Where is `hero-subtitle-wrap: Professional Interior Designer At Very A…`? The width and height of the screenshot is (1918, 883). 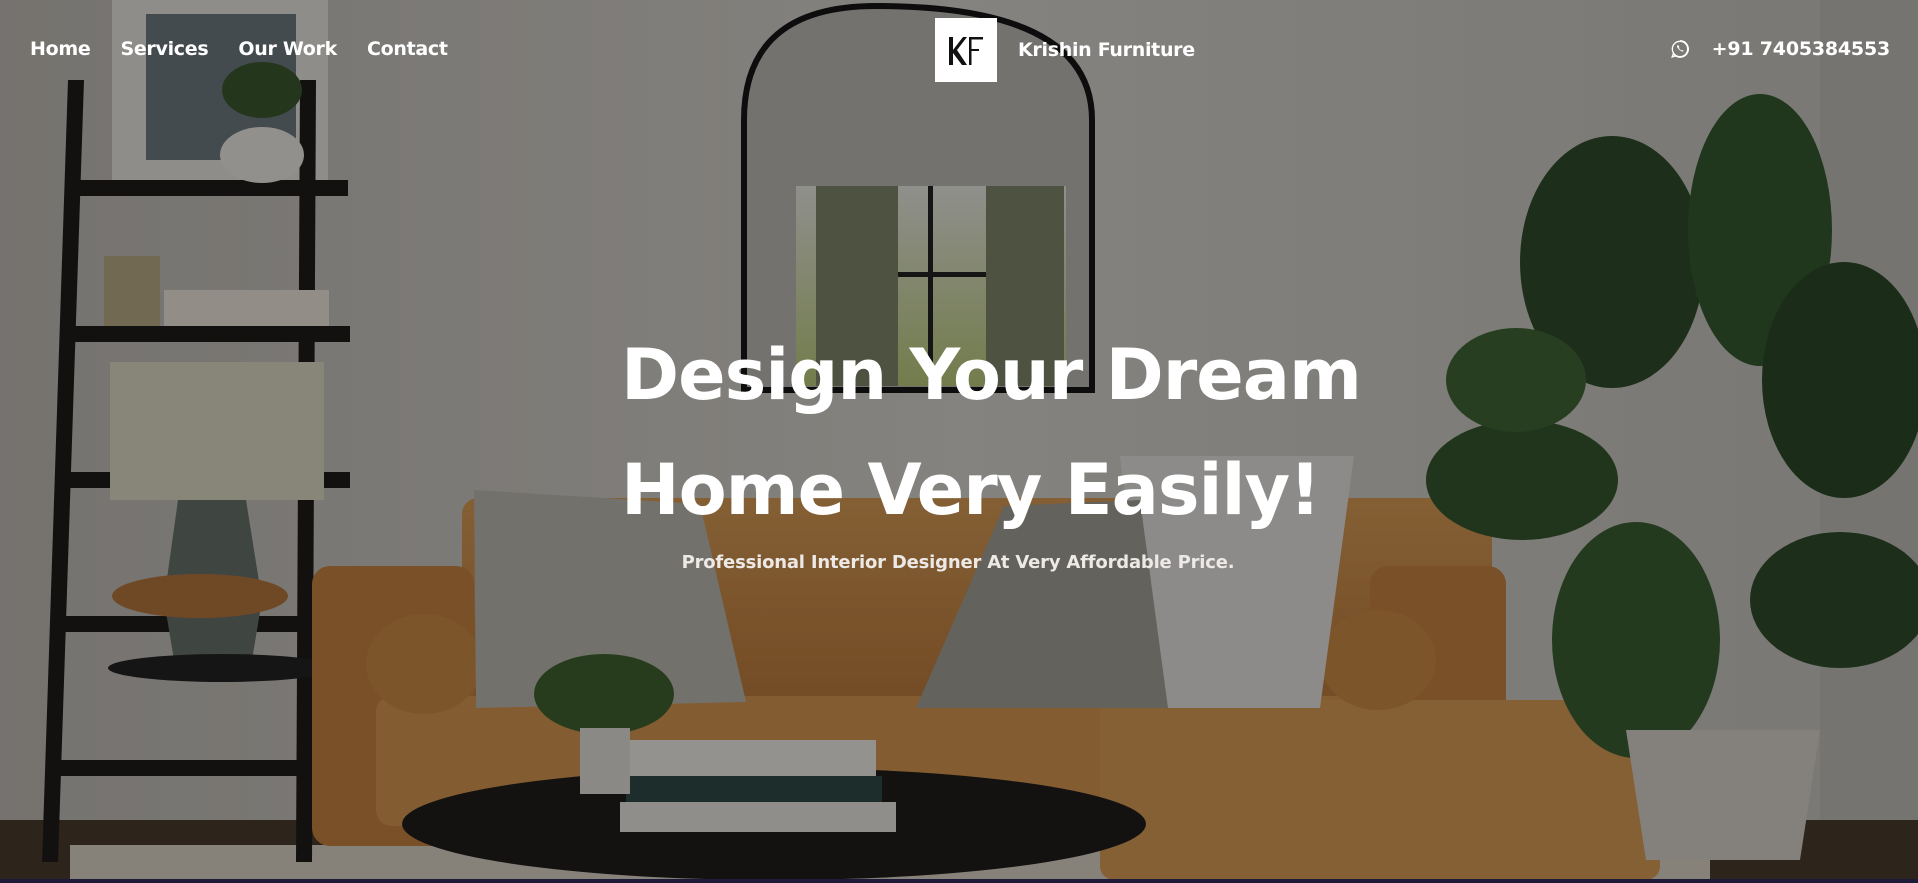 hero-subtitle-wrap: Professional Interior Designer At Very A… is located at coordinates (959, 562).